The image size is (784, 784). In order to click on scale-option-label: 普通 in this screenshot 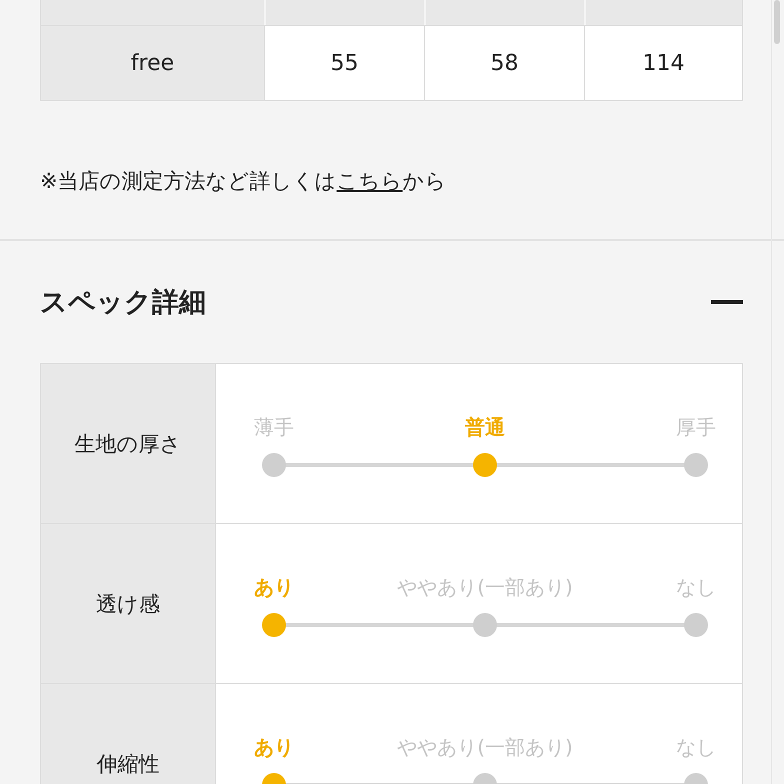, I will do `click(485, 427)`.